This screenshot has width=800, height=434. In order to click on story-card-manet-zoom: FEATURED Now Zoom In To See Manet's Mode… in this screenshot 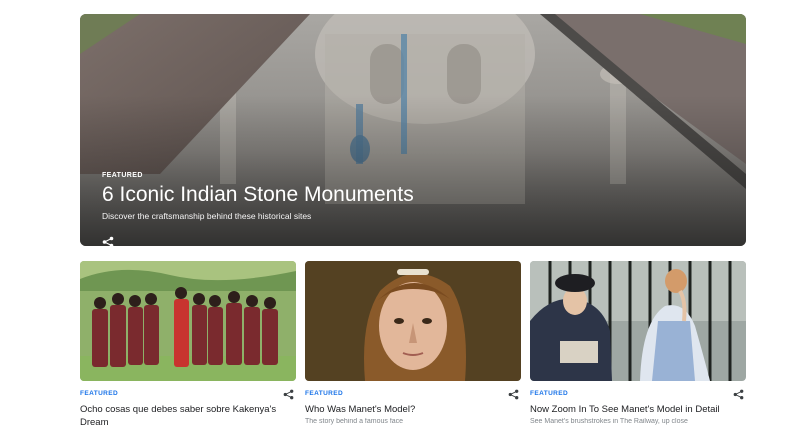, I will do `click(638, 343)`.